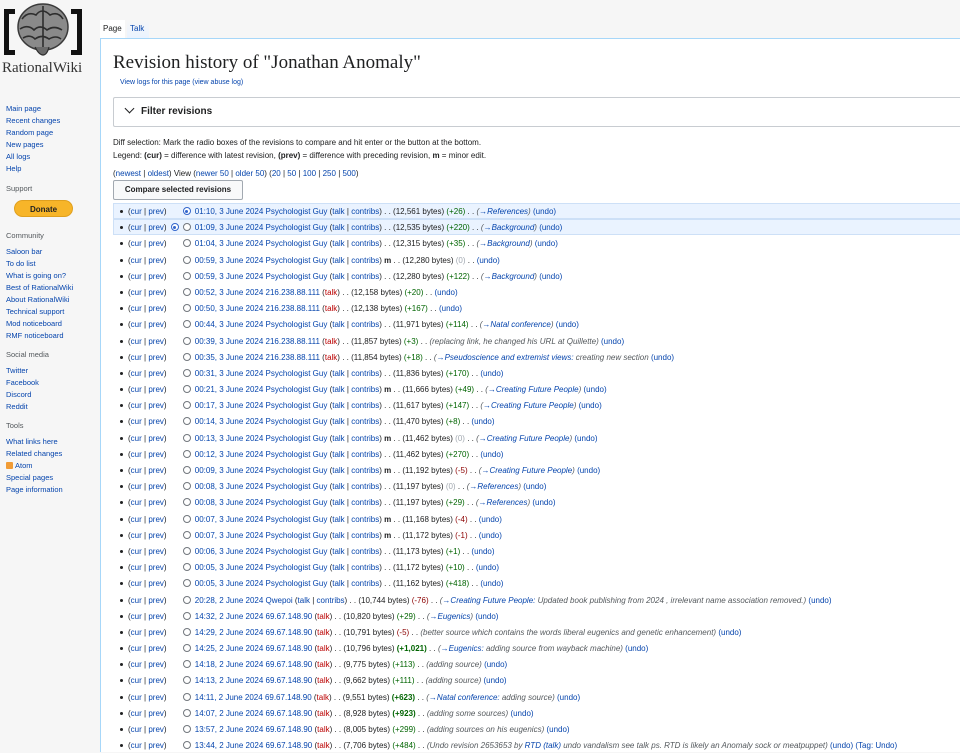  What do you see at coordinates (22, 382) in the screenshot?
I see `sidebar-item-facebook: Facebook` at bounding box center [22, 382].